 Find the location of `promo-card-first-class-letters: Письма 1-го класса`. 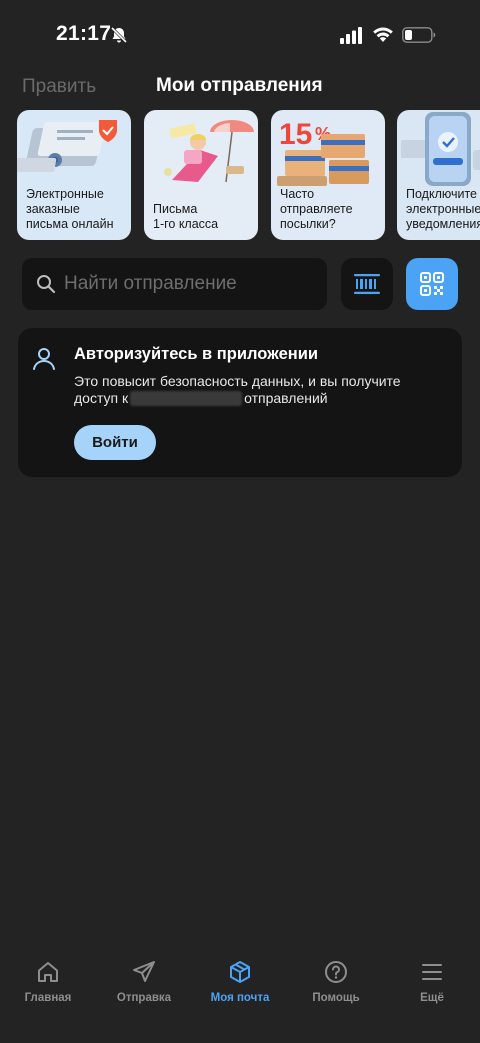

promo-card-first-class-letters: Письма 1-го класса is located at coordinates (201, 175).